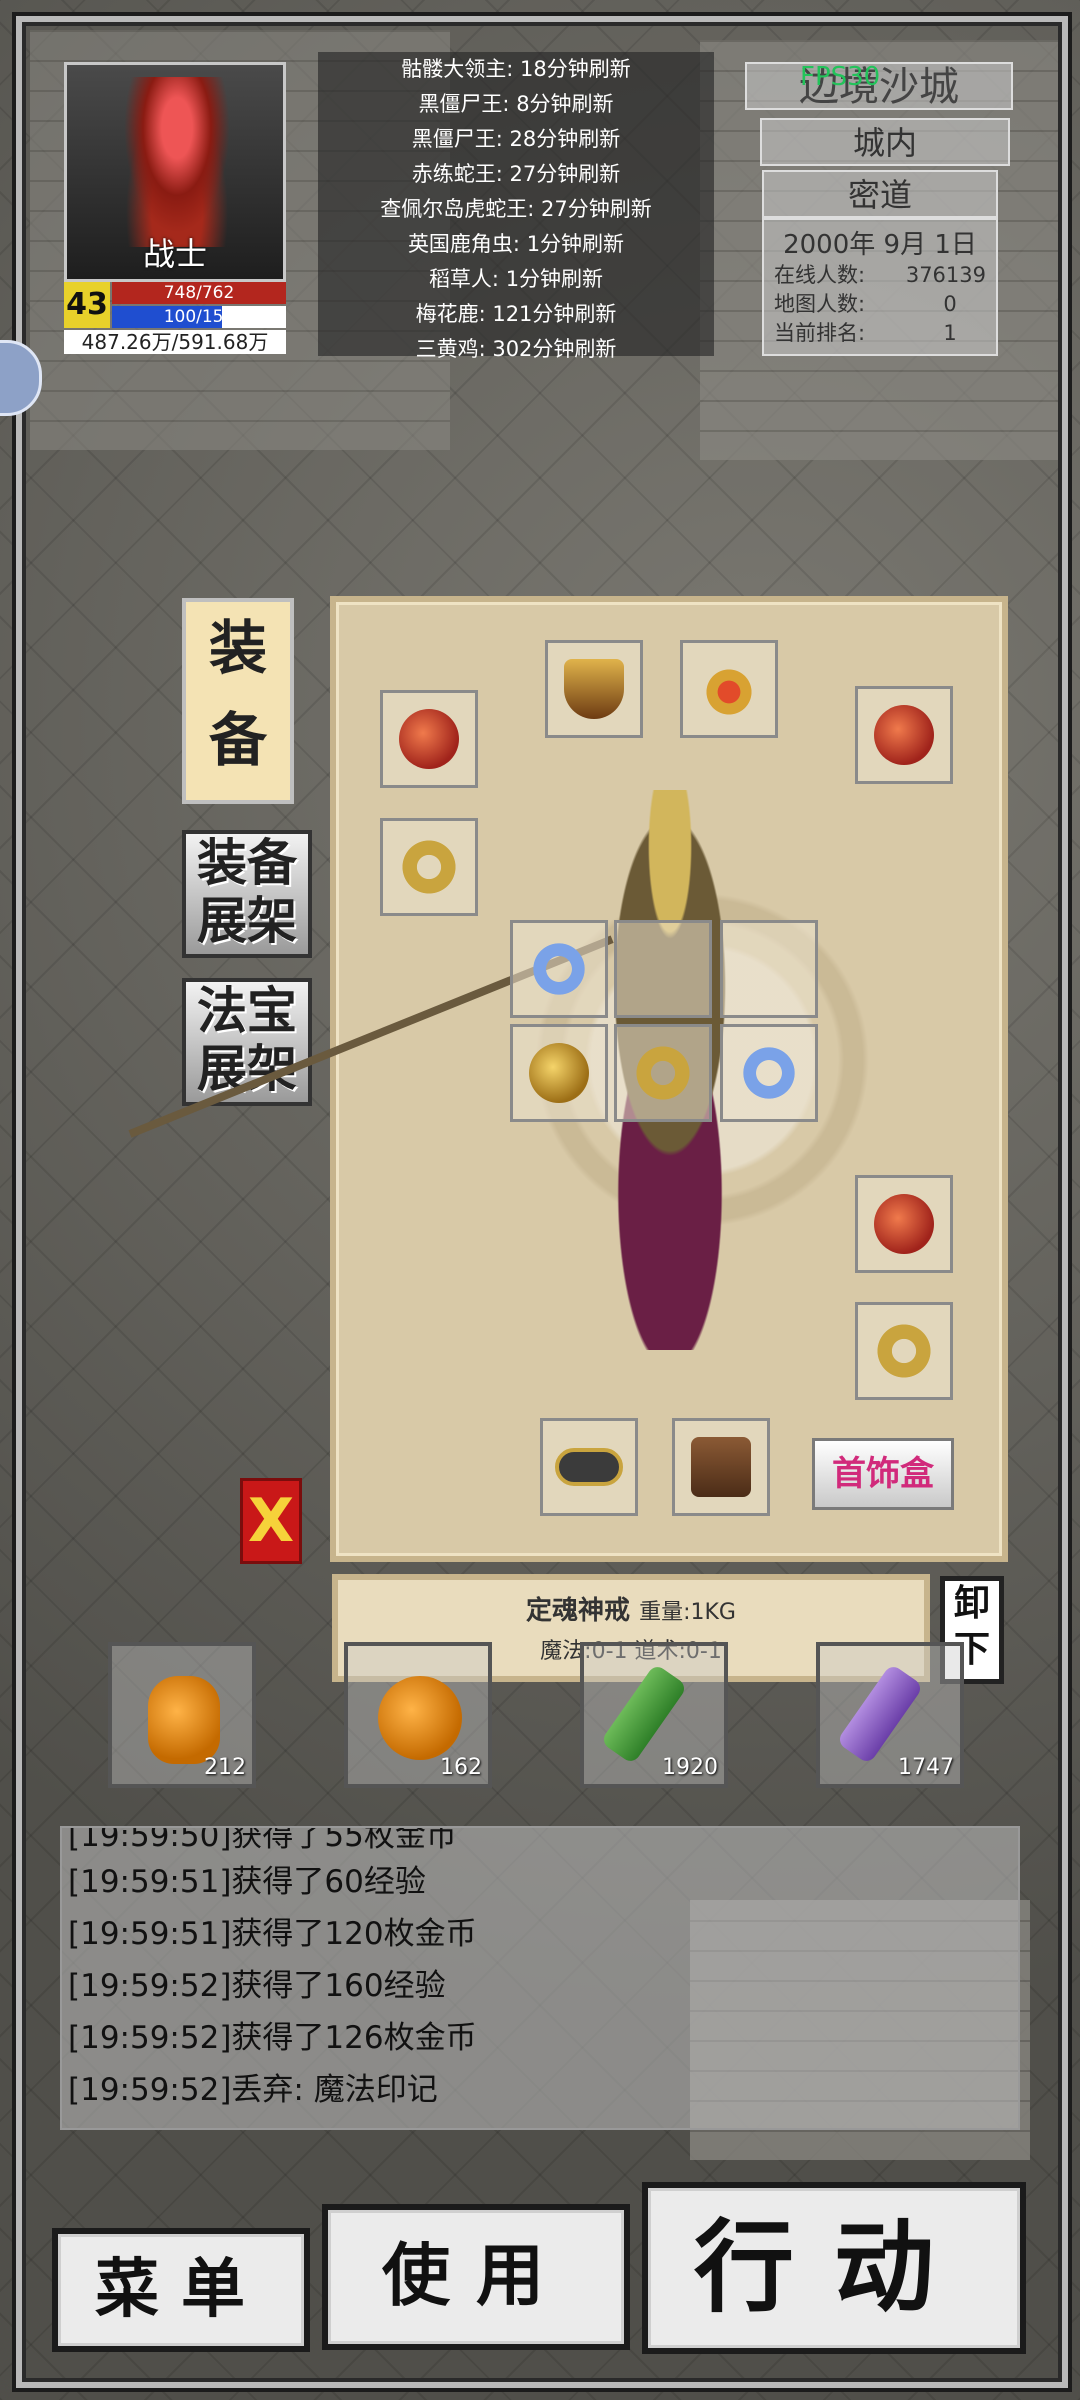  What do you see at coordinates (578, 1611) in the screenshot?
I see `item-name: 定魂神戒` at bounding box center [578, 1611].